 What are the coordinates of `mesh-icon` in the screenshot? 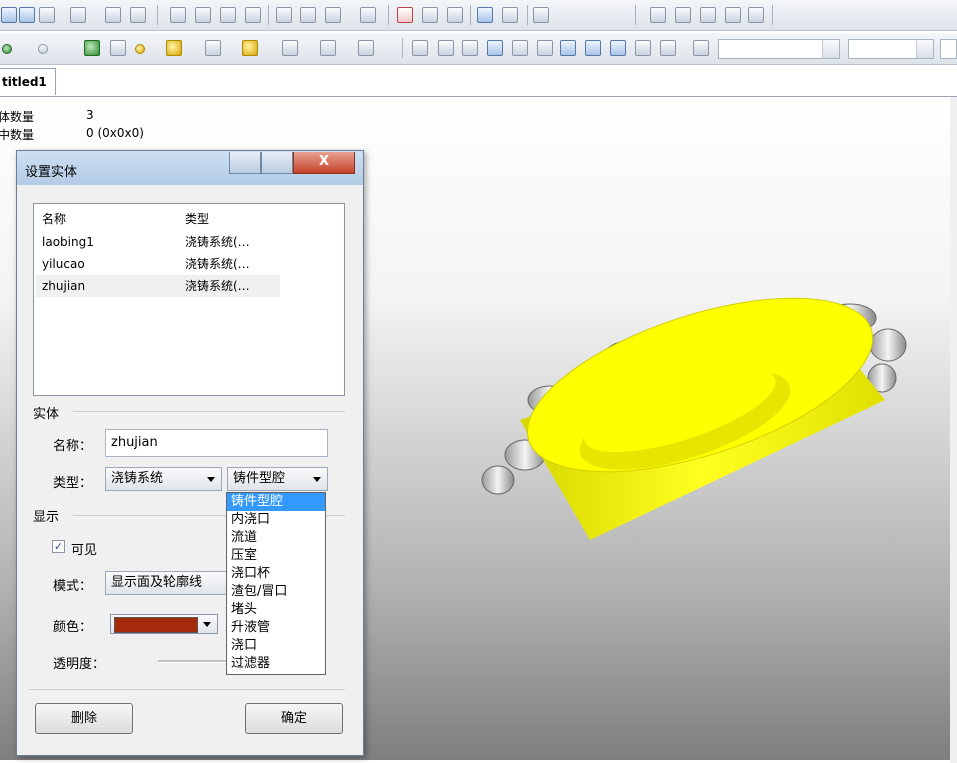 It's located at (366, 48).